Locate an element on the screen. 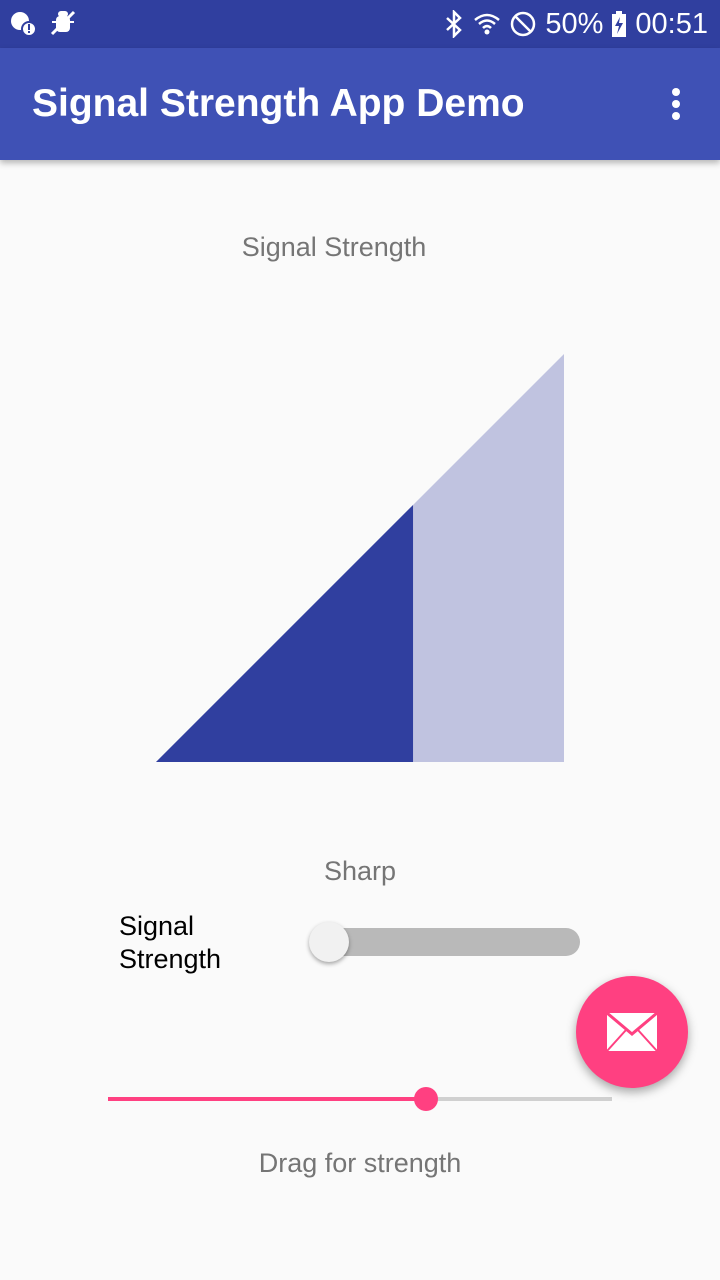 The width and height of the screenshot is (720, 1280). overflow-menu-icon is located at coordinates (676, 104).